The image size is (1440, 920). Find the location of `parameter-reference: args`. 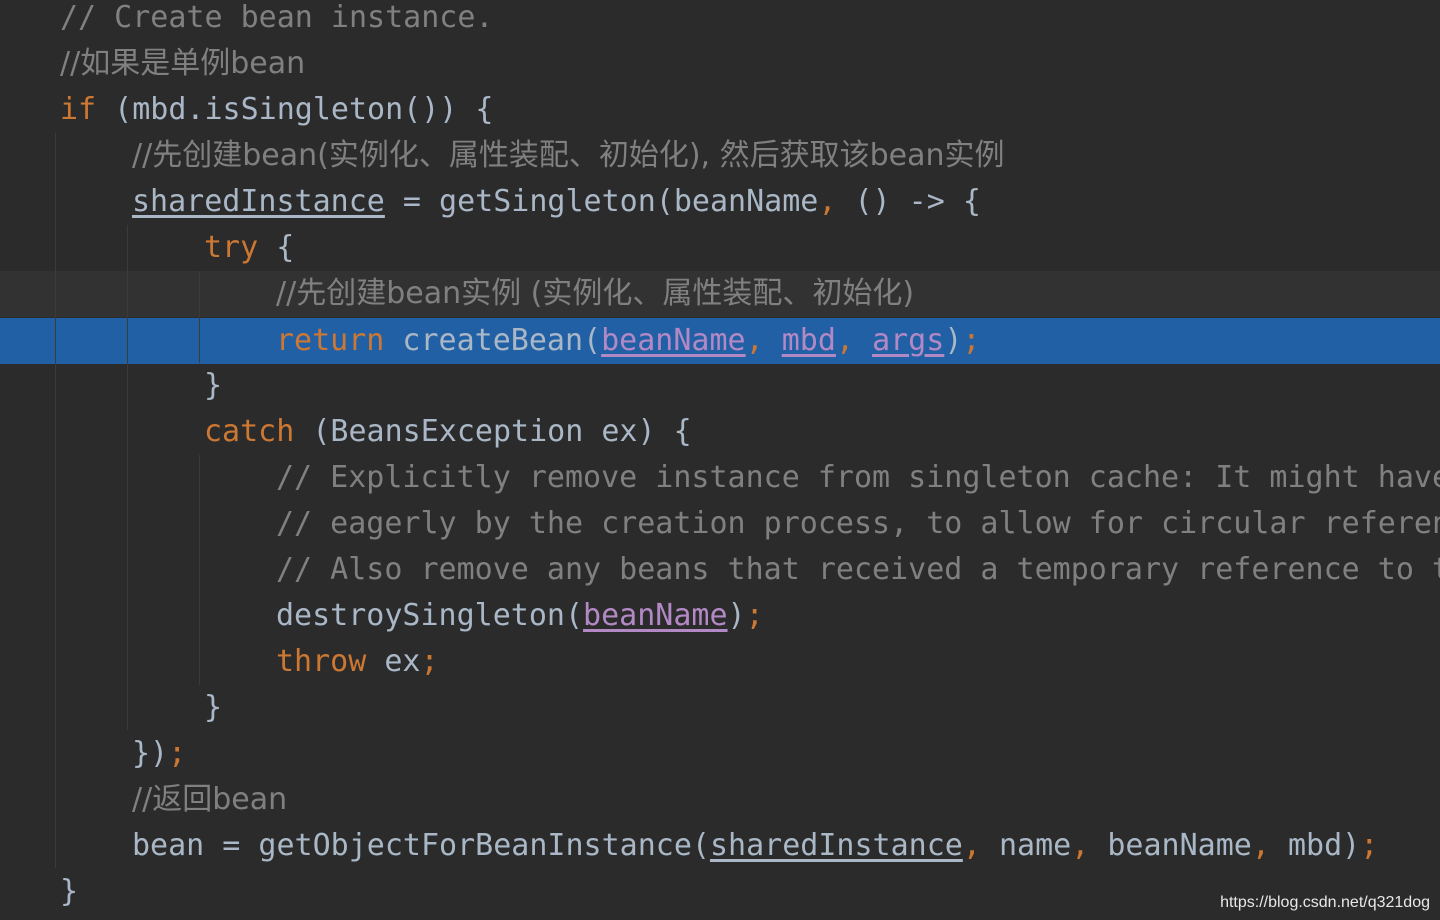

parameter-reference: args is located at coordinates (908, 340).